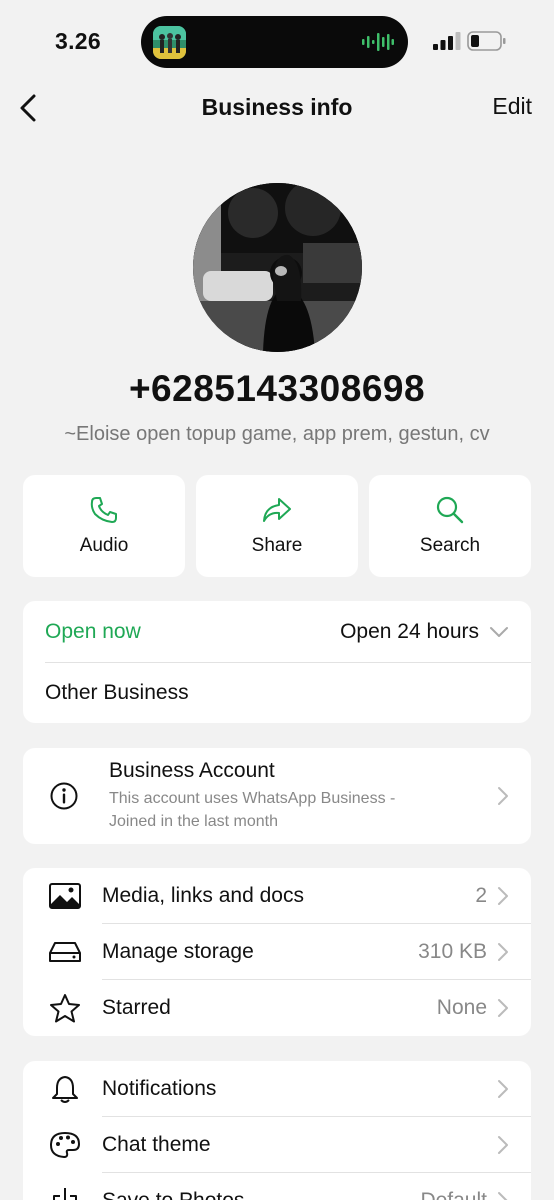 This screenshot has height=1200, width=554. What do you see at coordinates (512, 106) in the screenshot?
I see `edit-button: Edit` at bounding box center [512, 106].